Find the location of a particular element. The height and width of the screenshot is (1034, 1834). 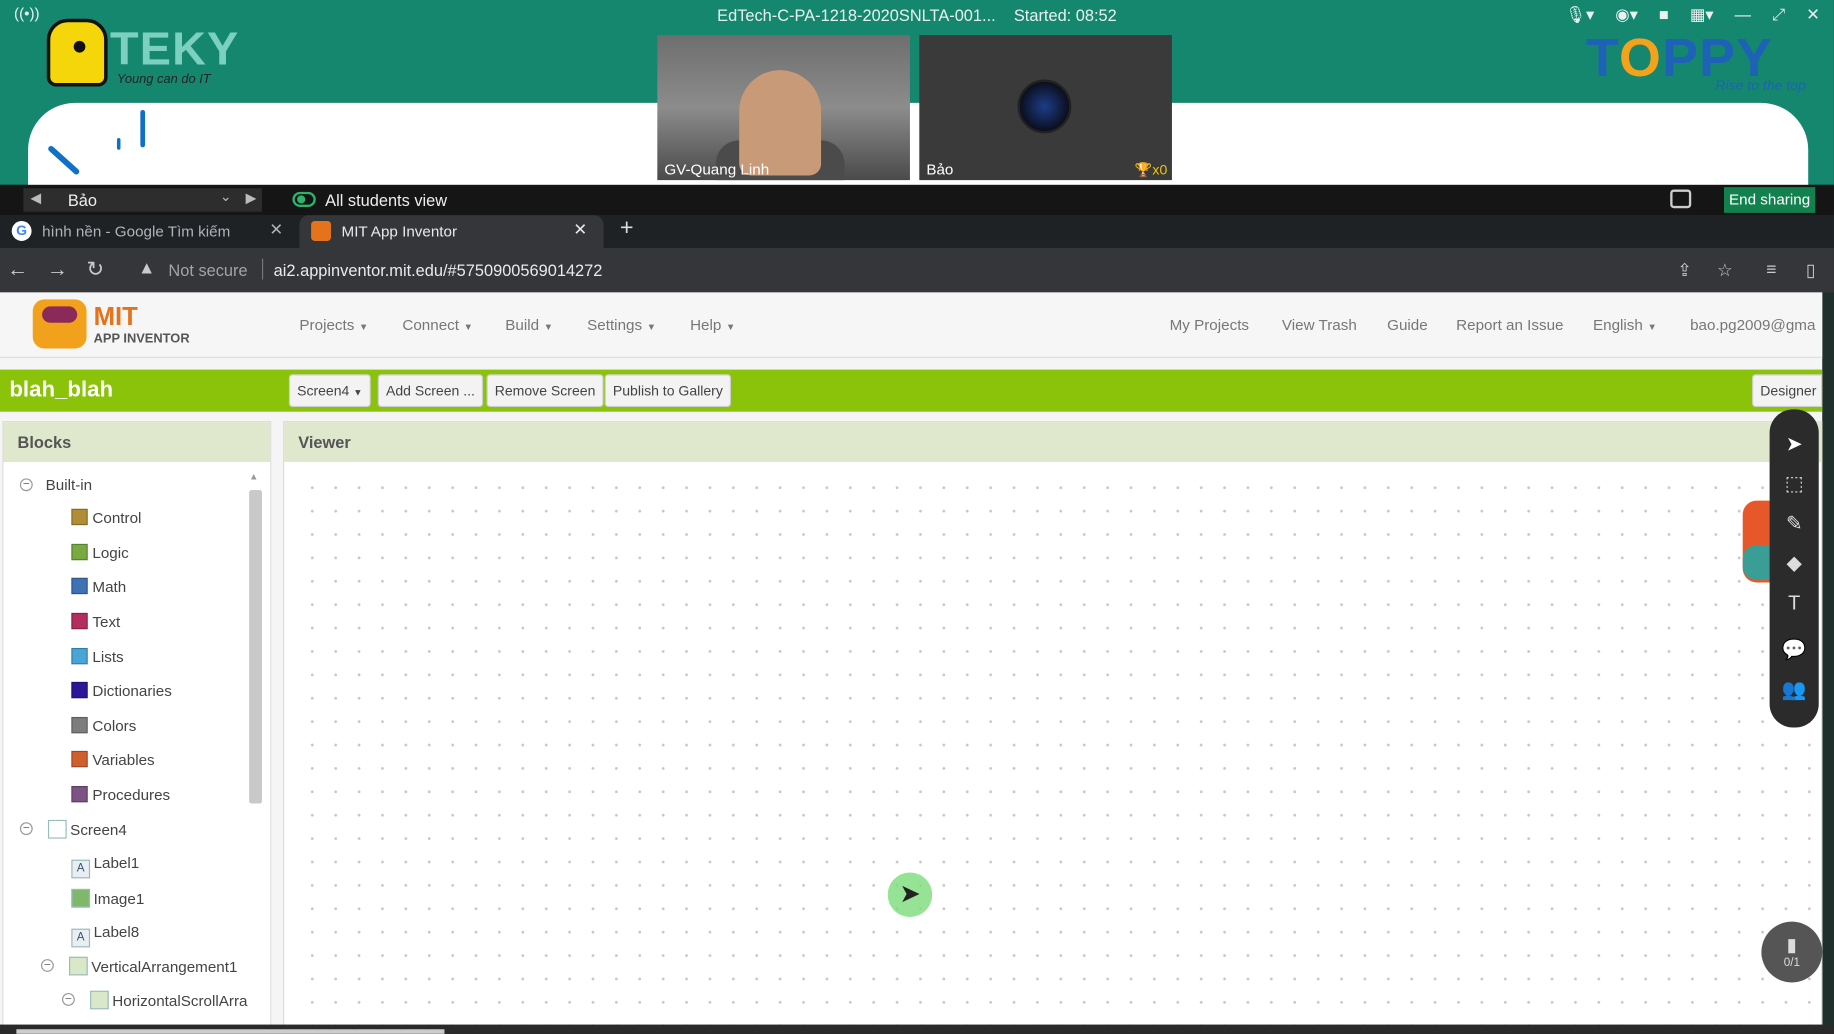

security-label: Not secure is located at coordinates (207, 270).